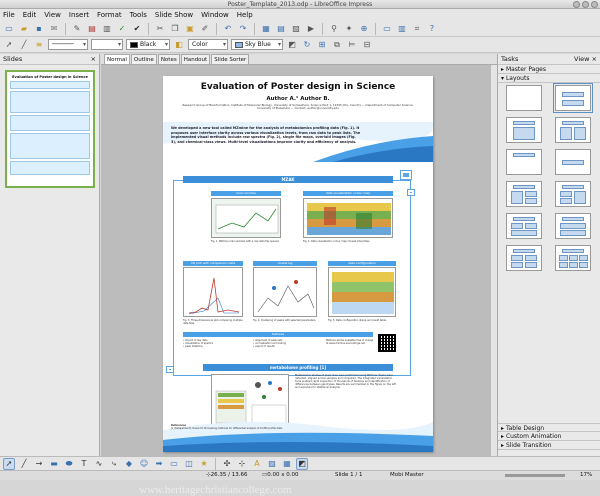 The width and height of the screenshot is (600, 496). What do you see at coordinates (174, 464) in the screenshot?
I see `flowchart-icon: ▭` at bounding box center [174, 464].